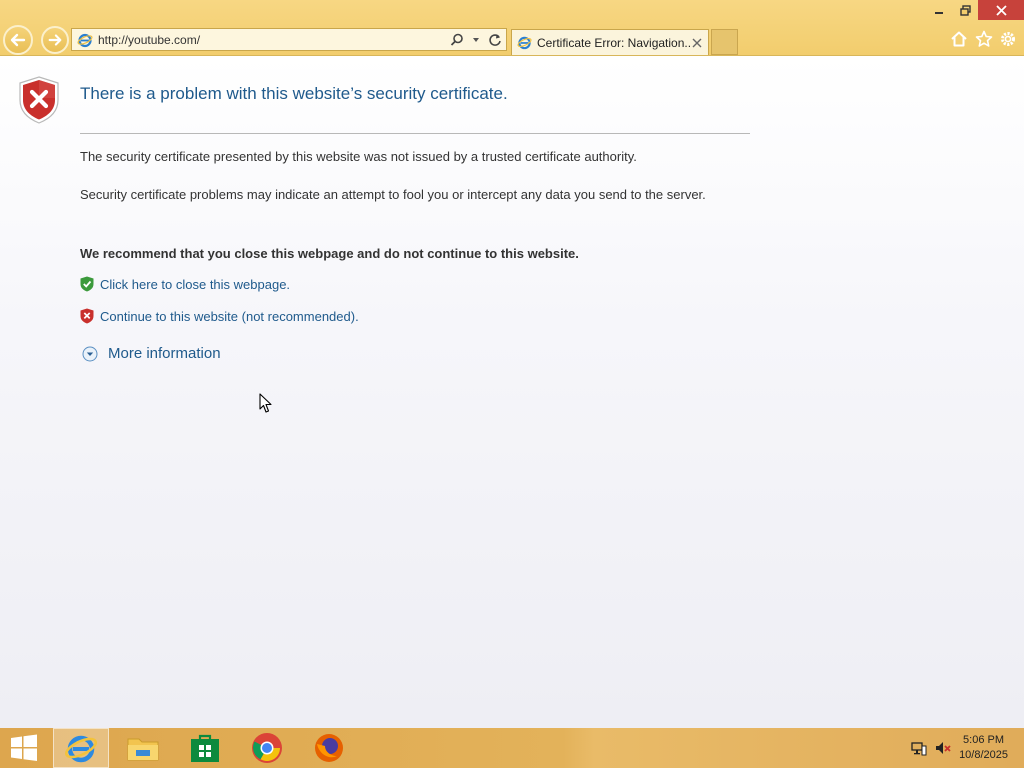 The height and width of the screenshot is (768, 1024). What do you see at coordinates (87, 284) in the screenshot?
I see `green-shield-check-icon` at bounding box center [87, 284].